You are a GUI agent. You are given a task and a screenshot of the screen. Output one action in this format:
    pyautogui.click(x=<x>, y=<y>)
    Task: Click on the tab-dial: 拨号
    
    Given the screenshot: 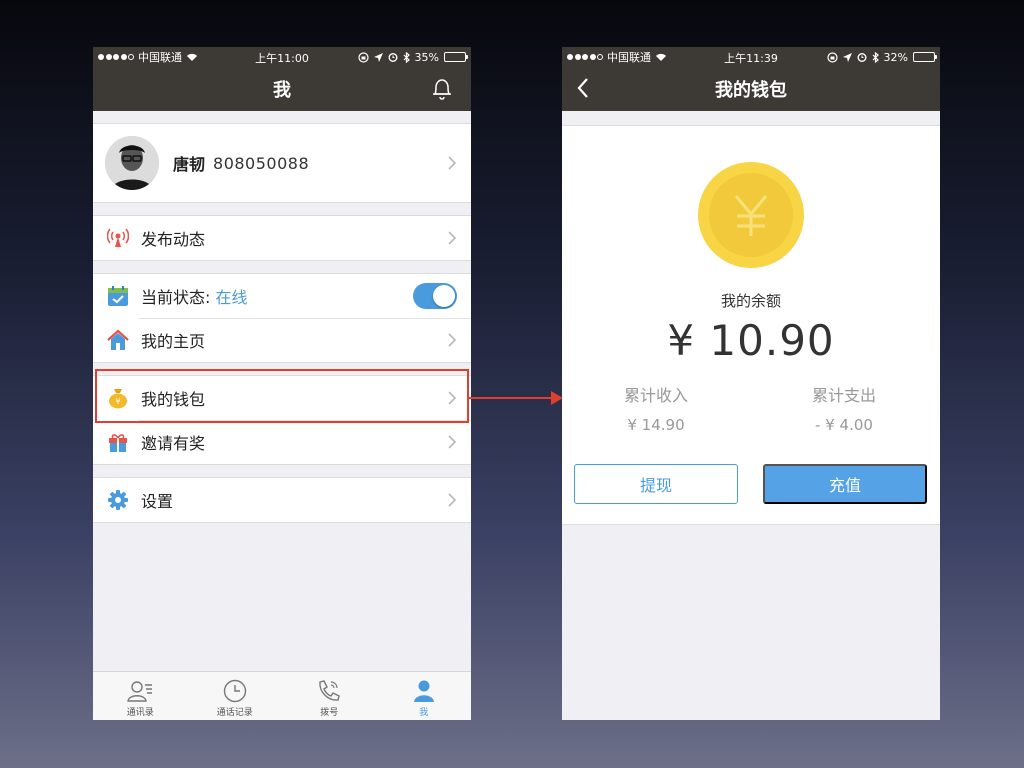 What is the action you would take?
    pyautogui.click(x=329, y=696)
    